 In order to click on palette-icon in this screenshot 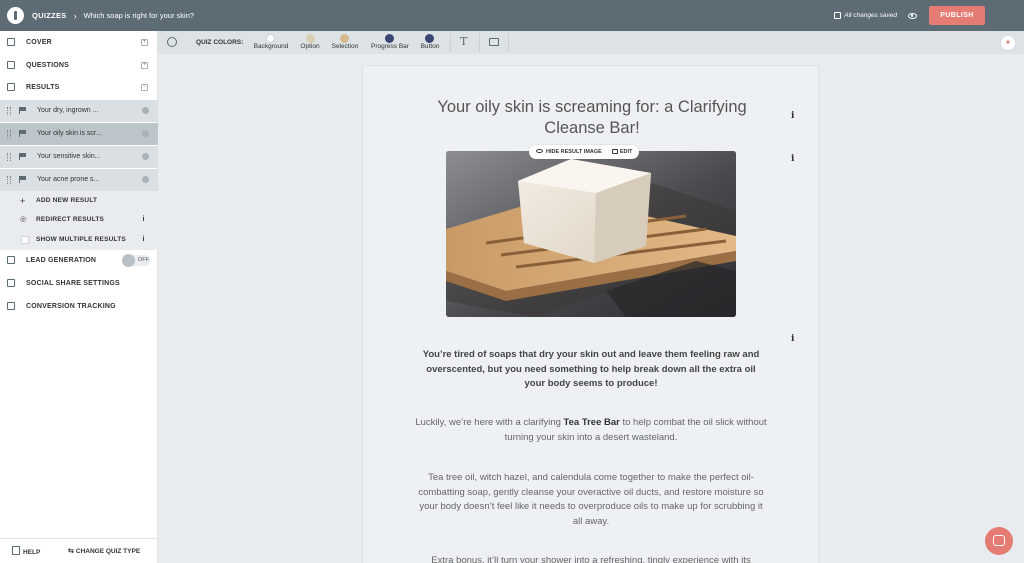, I will do `click(172, 42)`.